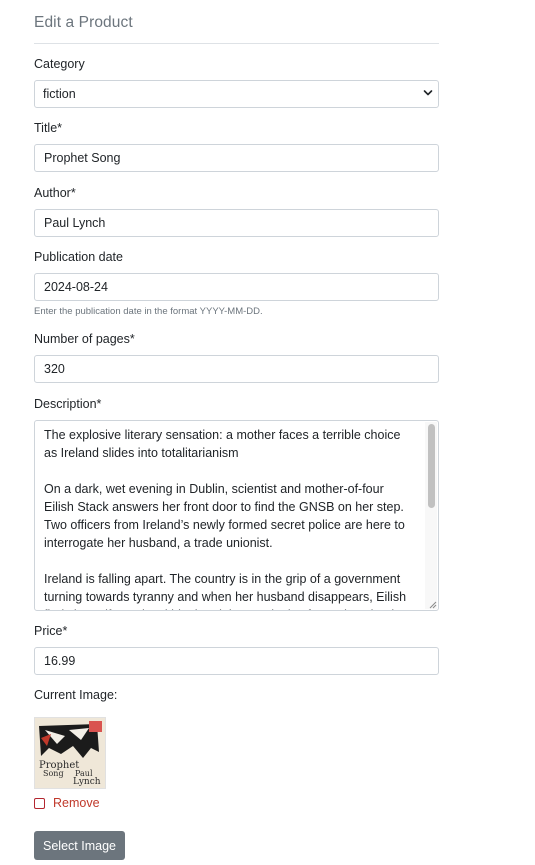 Image resolution: width=535 pixels, height=865 pixels. What do you see at coordinates (39, 803) in the screenshot?
I see `remove-checkbox` at bounding box center [39, 803].